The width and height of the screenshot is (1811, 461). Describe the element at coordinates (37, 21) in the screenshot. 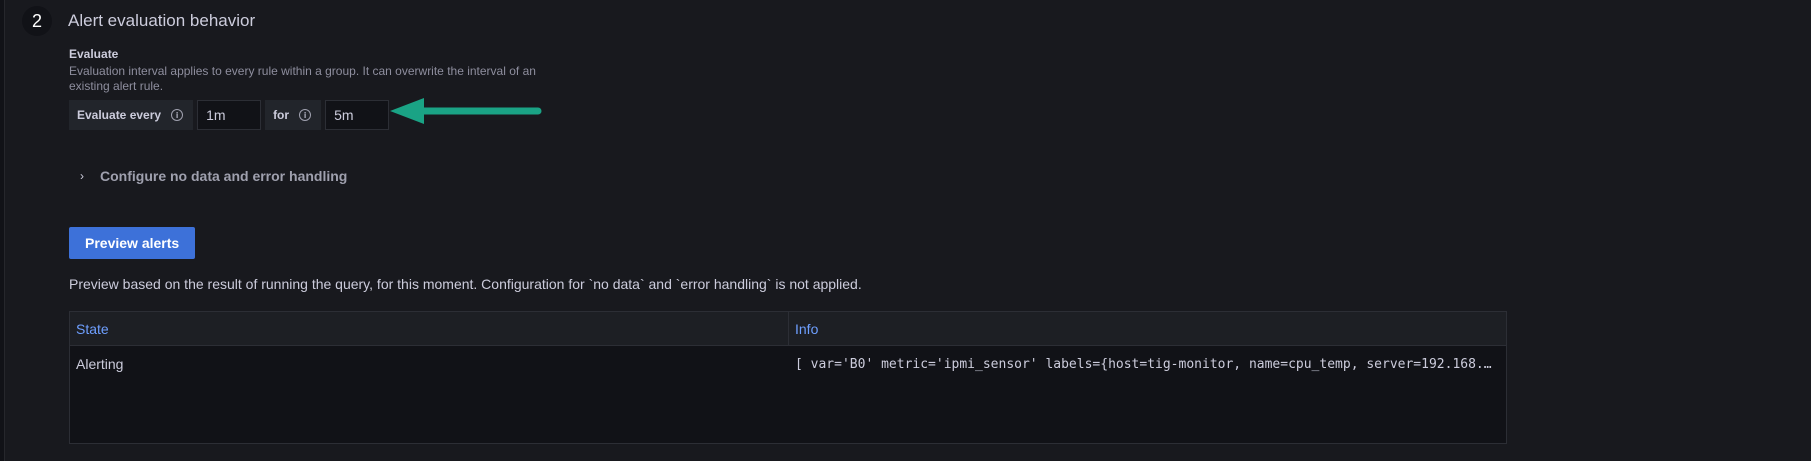

I see `step-number-badge: 2` at that location.